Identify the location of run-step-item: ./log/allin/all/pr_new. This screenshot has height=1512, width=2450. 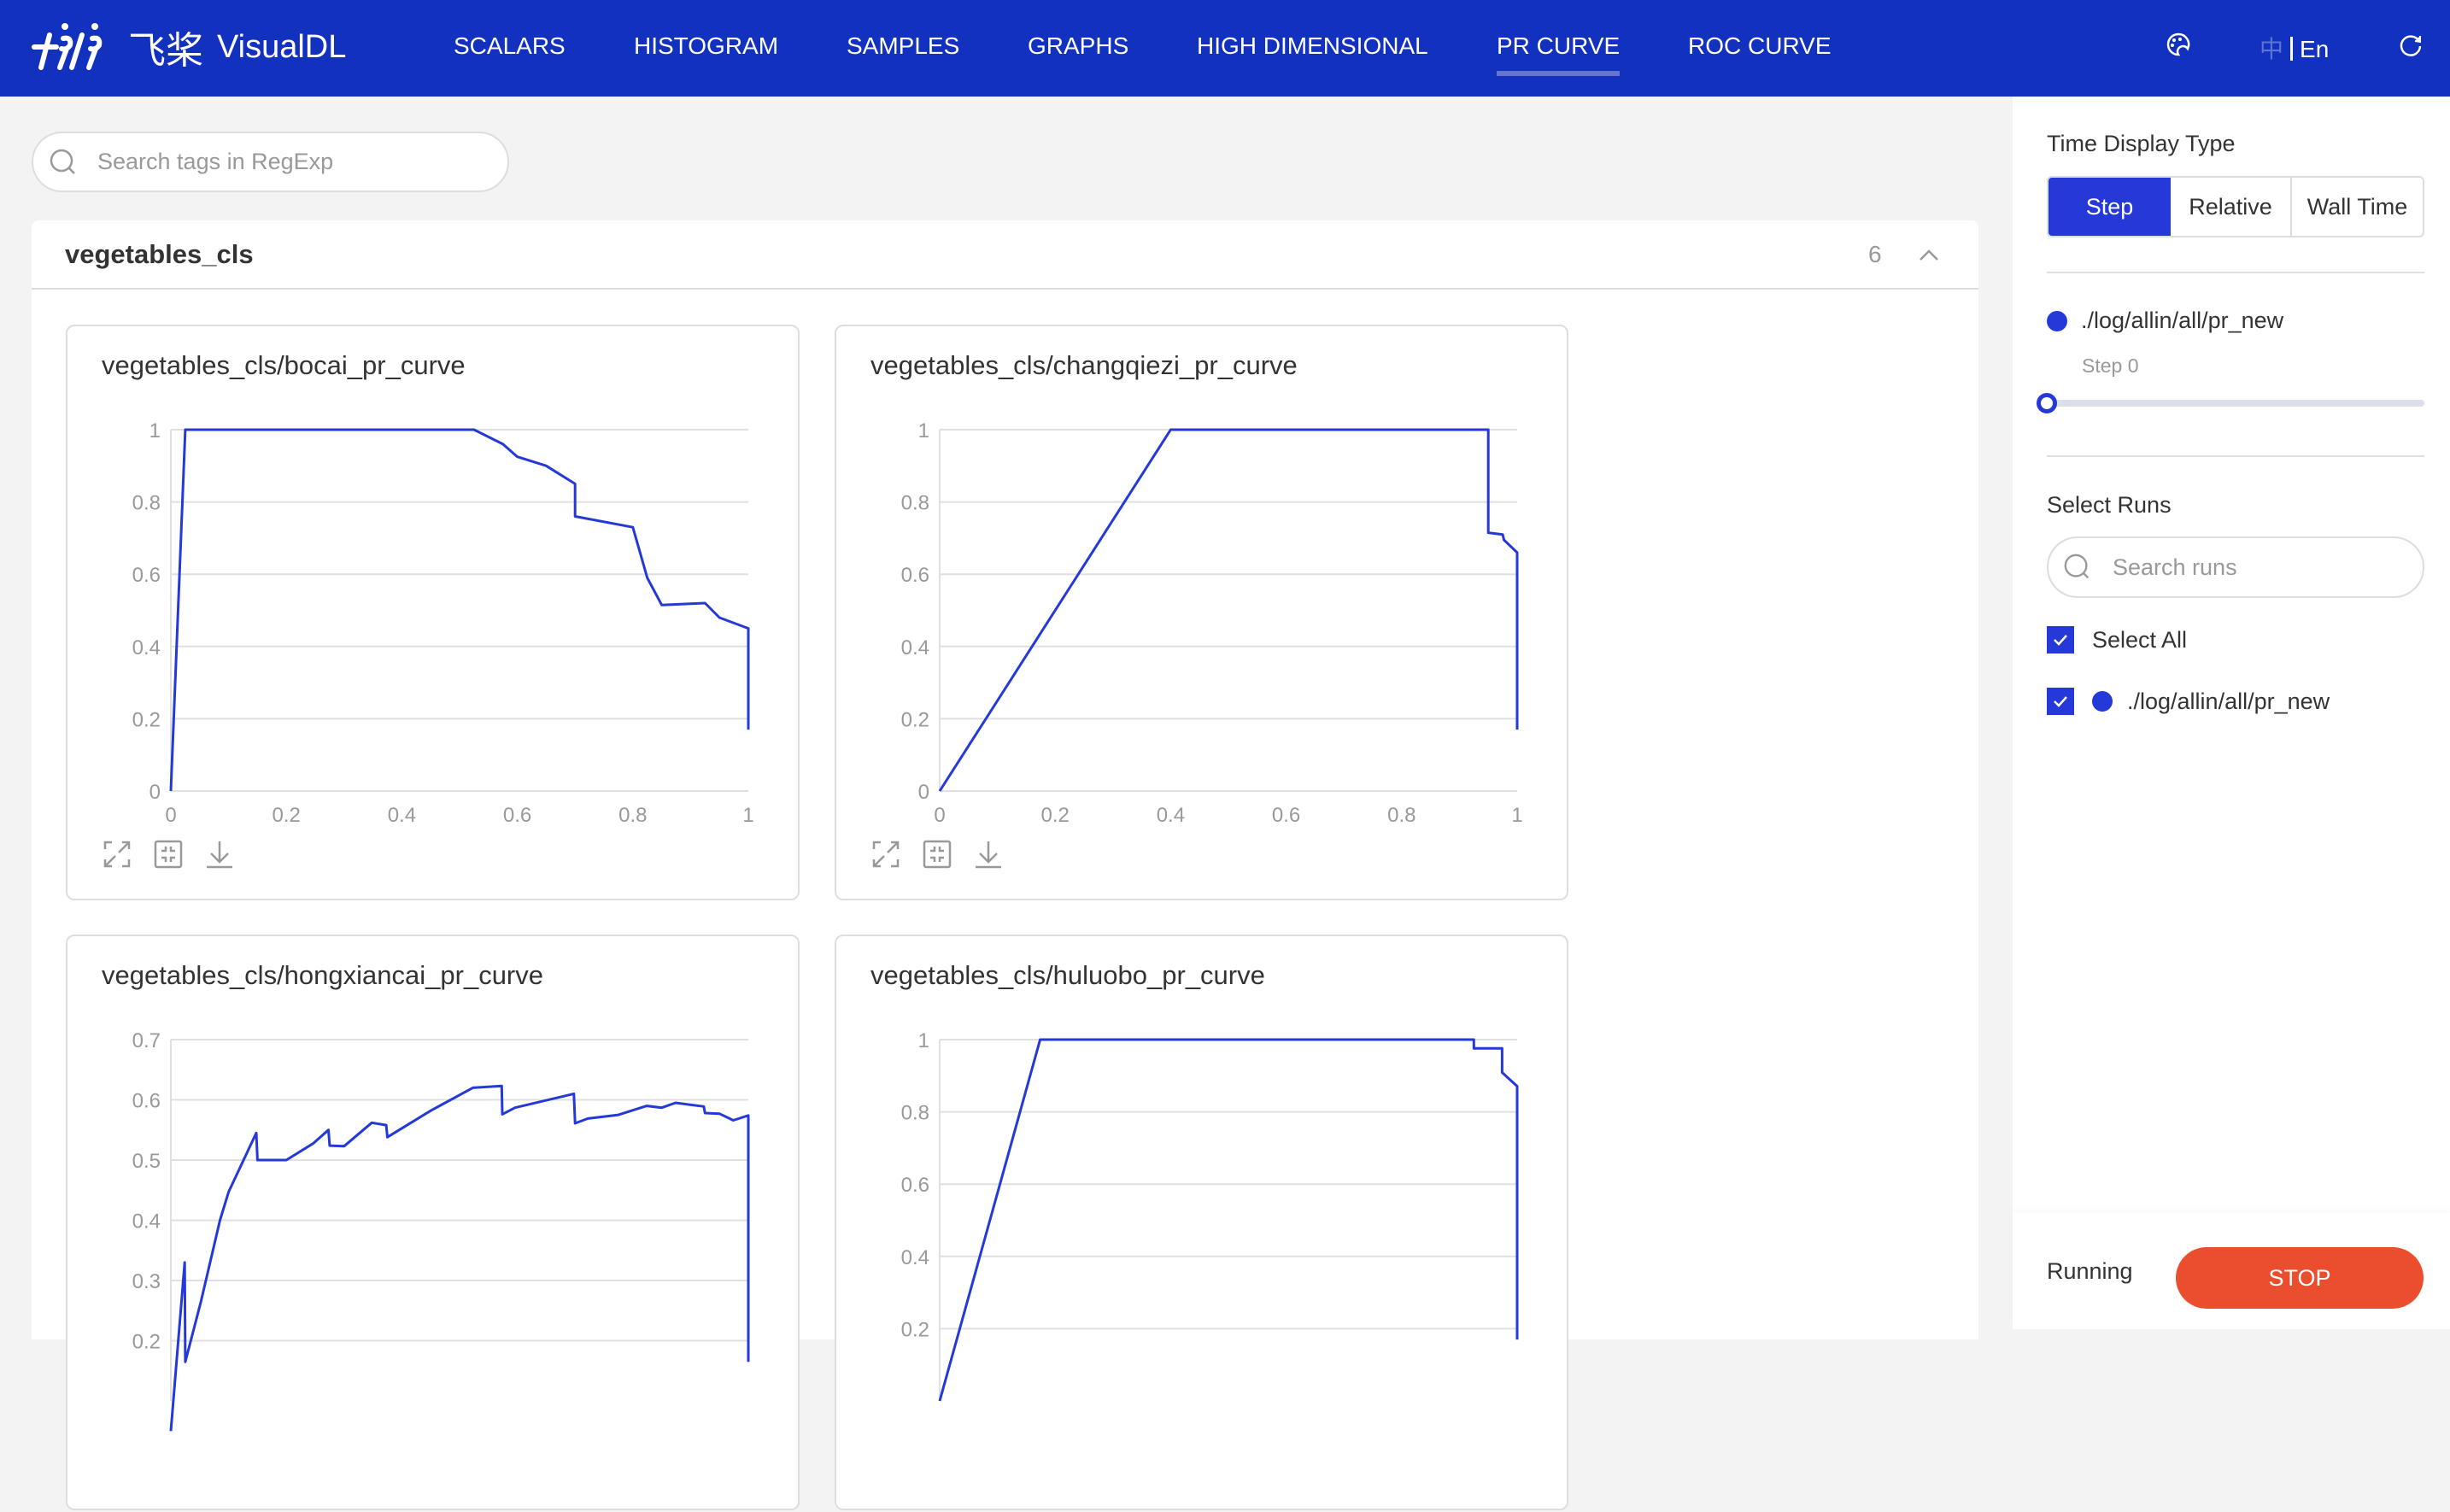
(2165, 321).